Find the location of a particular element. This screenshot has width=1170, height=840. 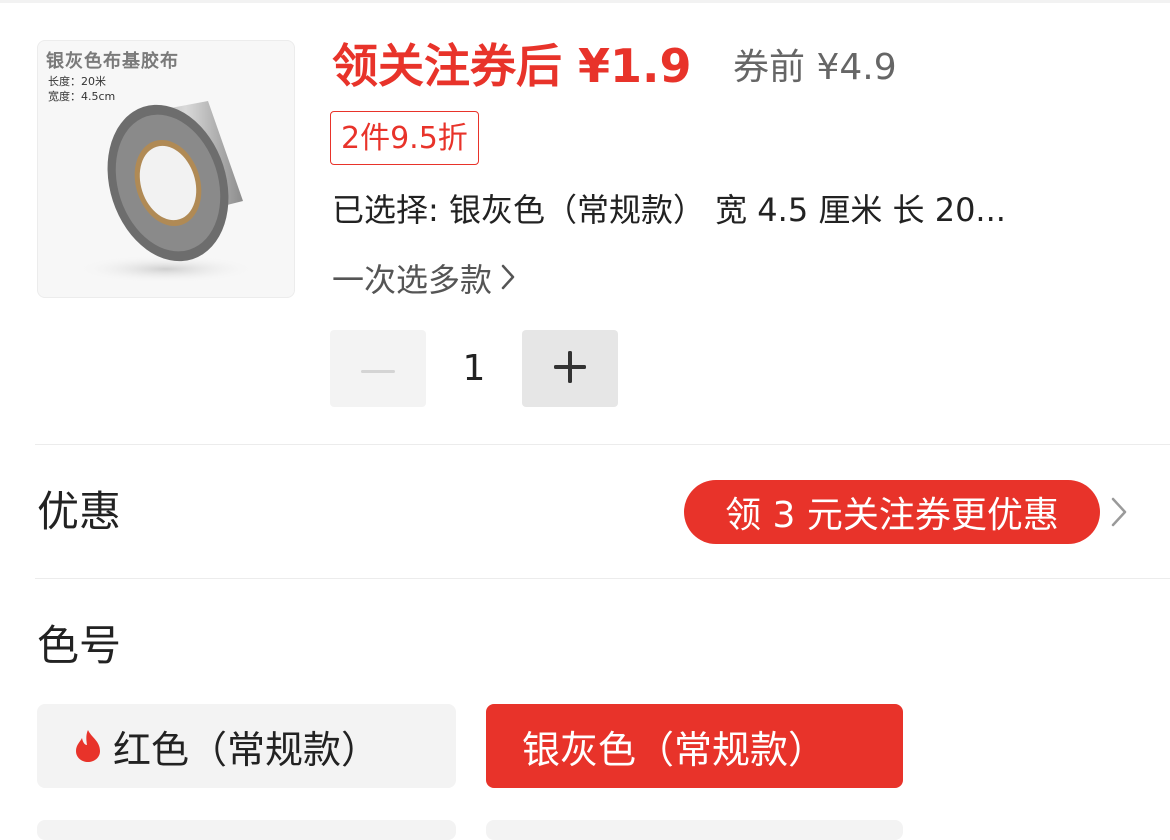

quantity-decrease-button is located at coordinates (378, 368).